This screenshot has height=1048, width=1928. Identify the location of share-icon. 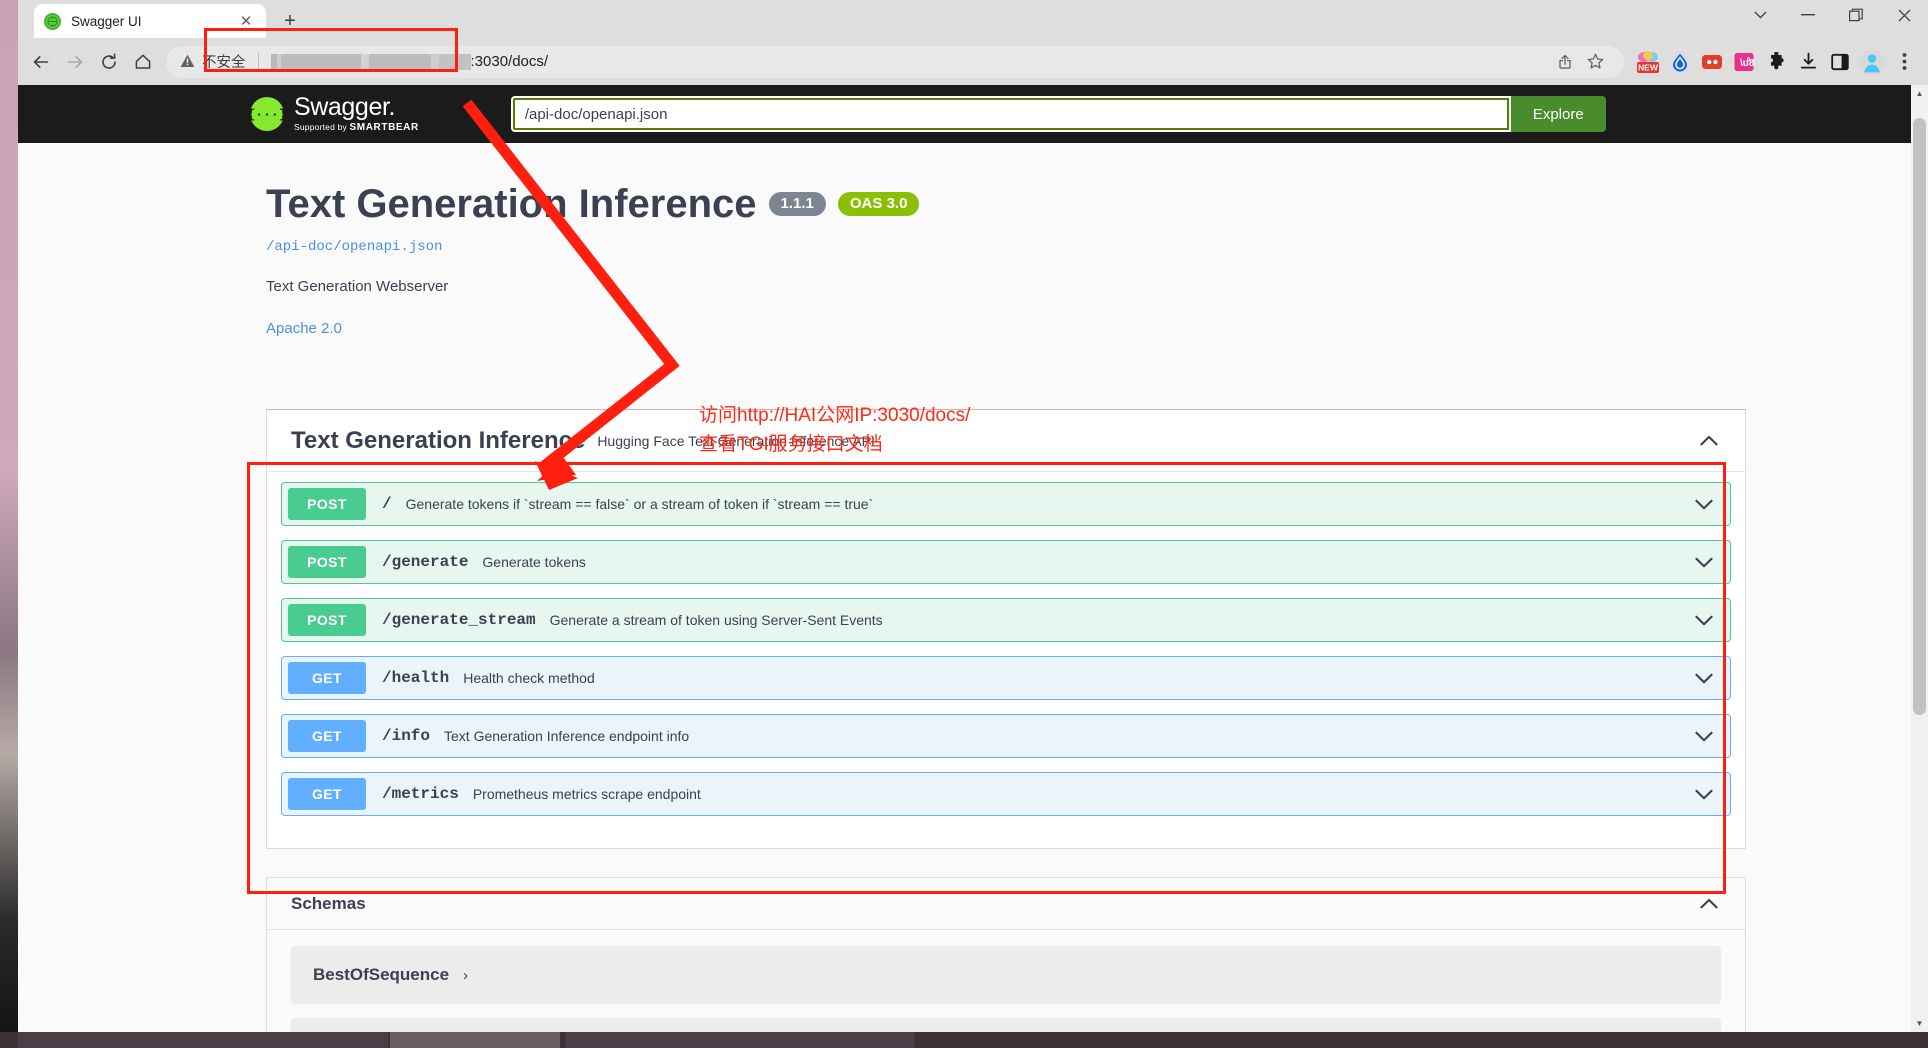
(1565, 62).